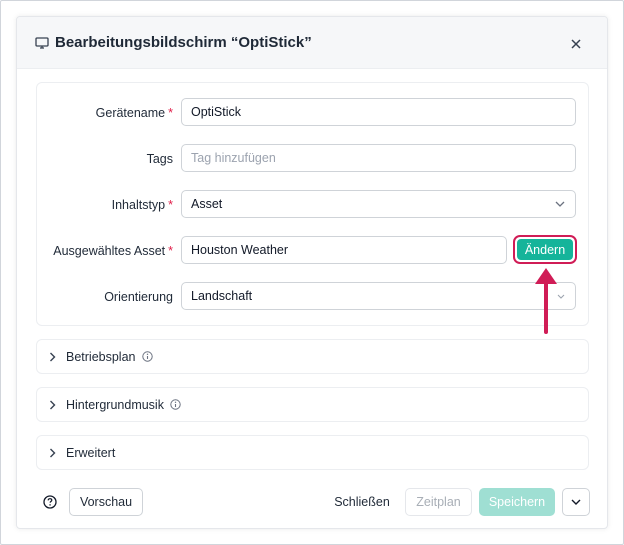  Describe the element at coordinates (378, 112) in the screenshot. I see `device-name-input: OptiStick` at that location.